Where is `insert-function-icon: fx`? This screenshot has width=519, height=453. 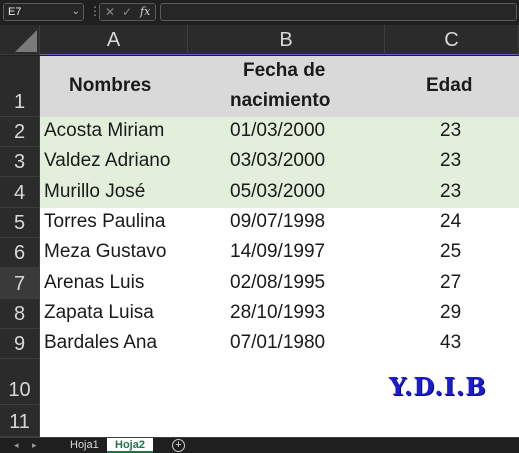 insert-function-icon: fx is located at coordinates (145, 12).